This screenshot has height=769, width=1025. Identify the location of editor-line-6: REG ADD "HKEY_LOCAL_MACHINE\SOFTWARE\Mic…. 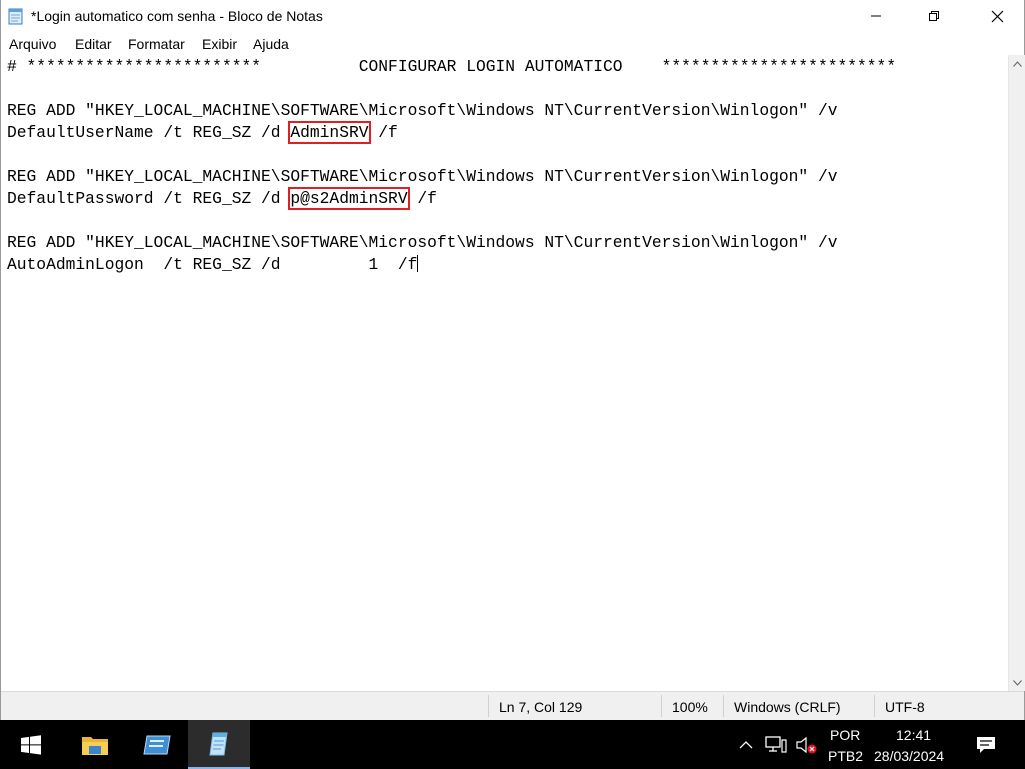
(422, 176).